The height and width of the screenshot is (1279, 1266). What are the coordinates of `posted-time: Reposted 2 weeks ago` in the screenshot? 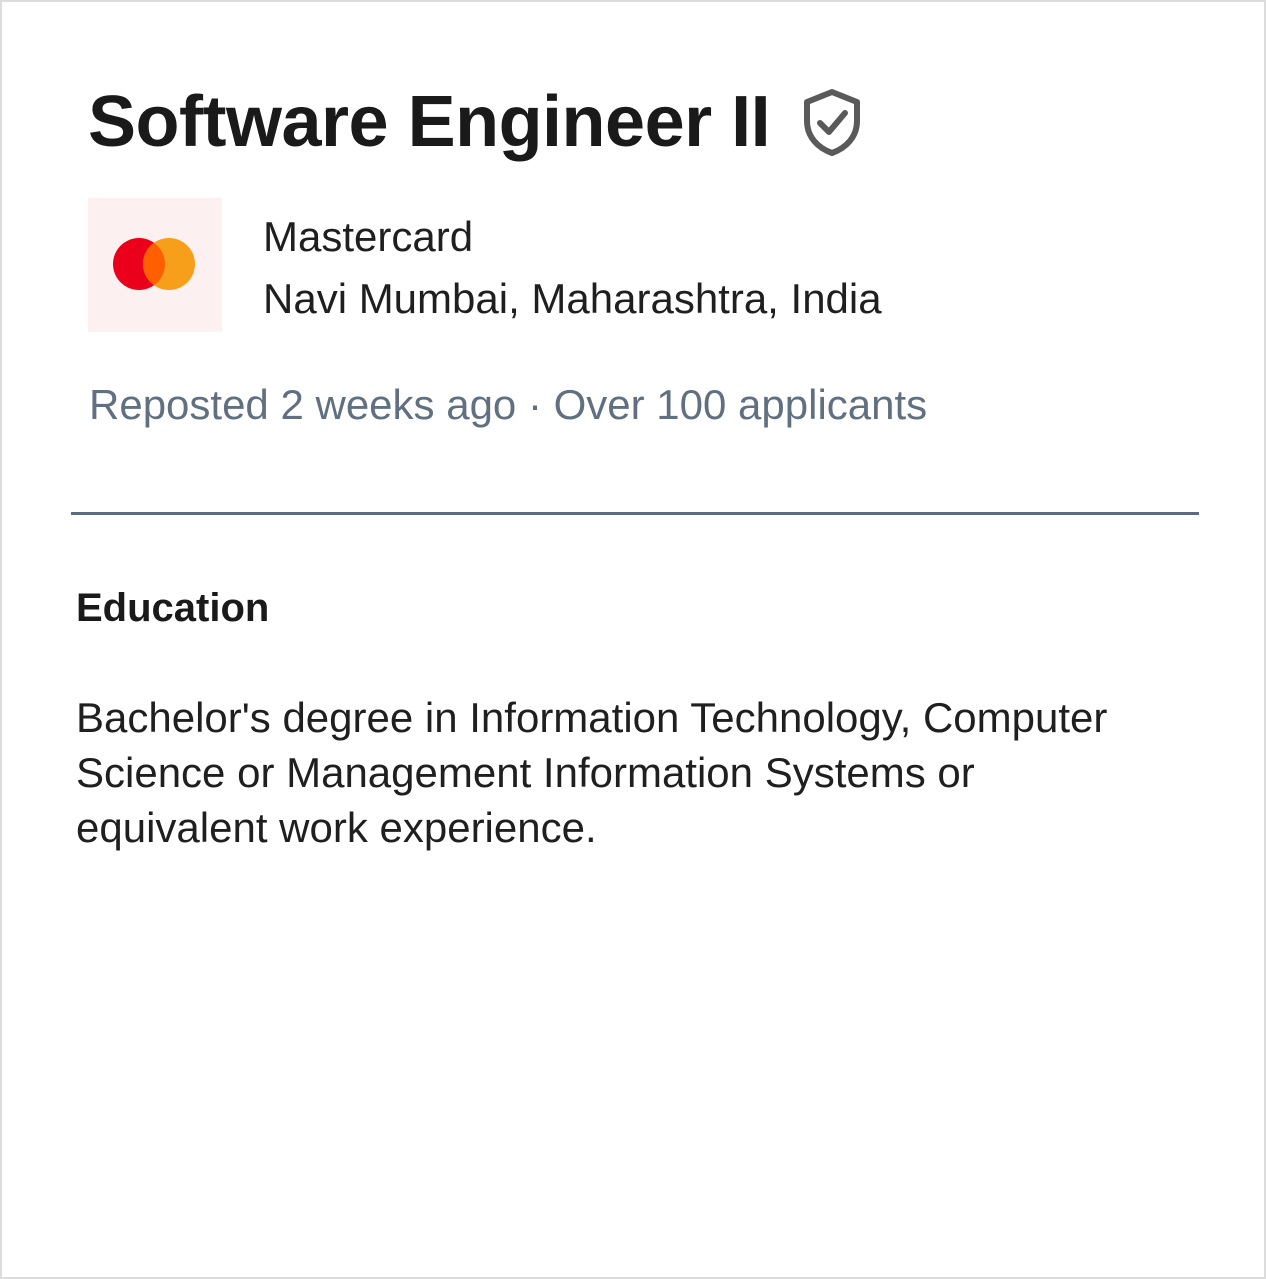 It's located at (303, 404).